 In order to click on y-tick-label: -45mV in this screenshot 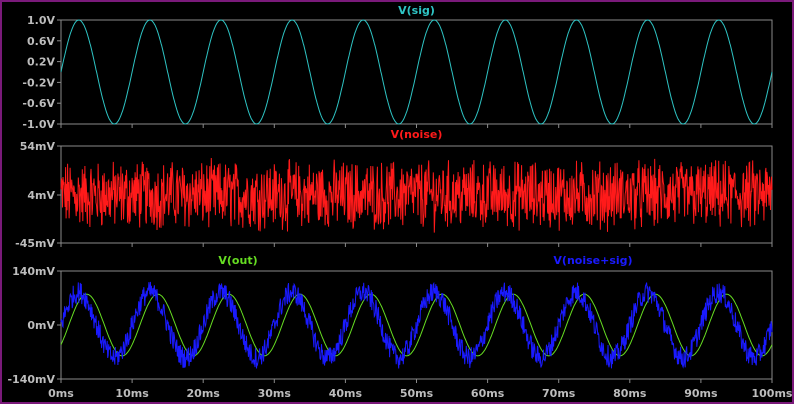, I will do `click(35, 243)`.